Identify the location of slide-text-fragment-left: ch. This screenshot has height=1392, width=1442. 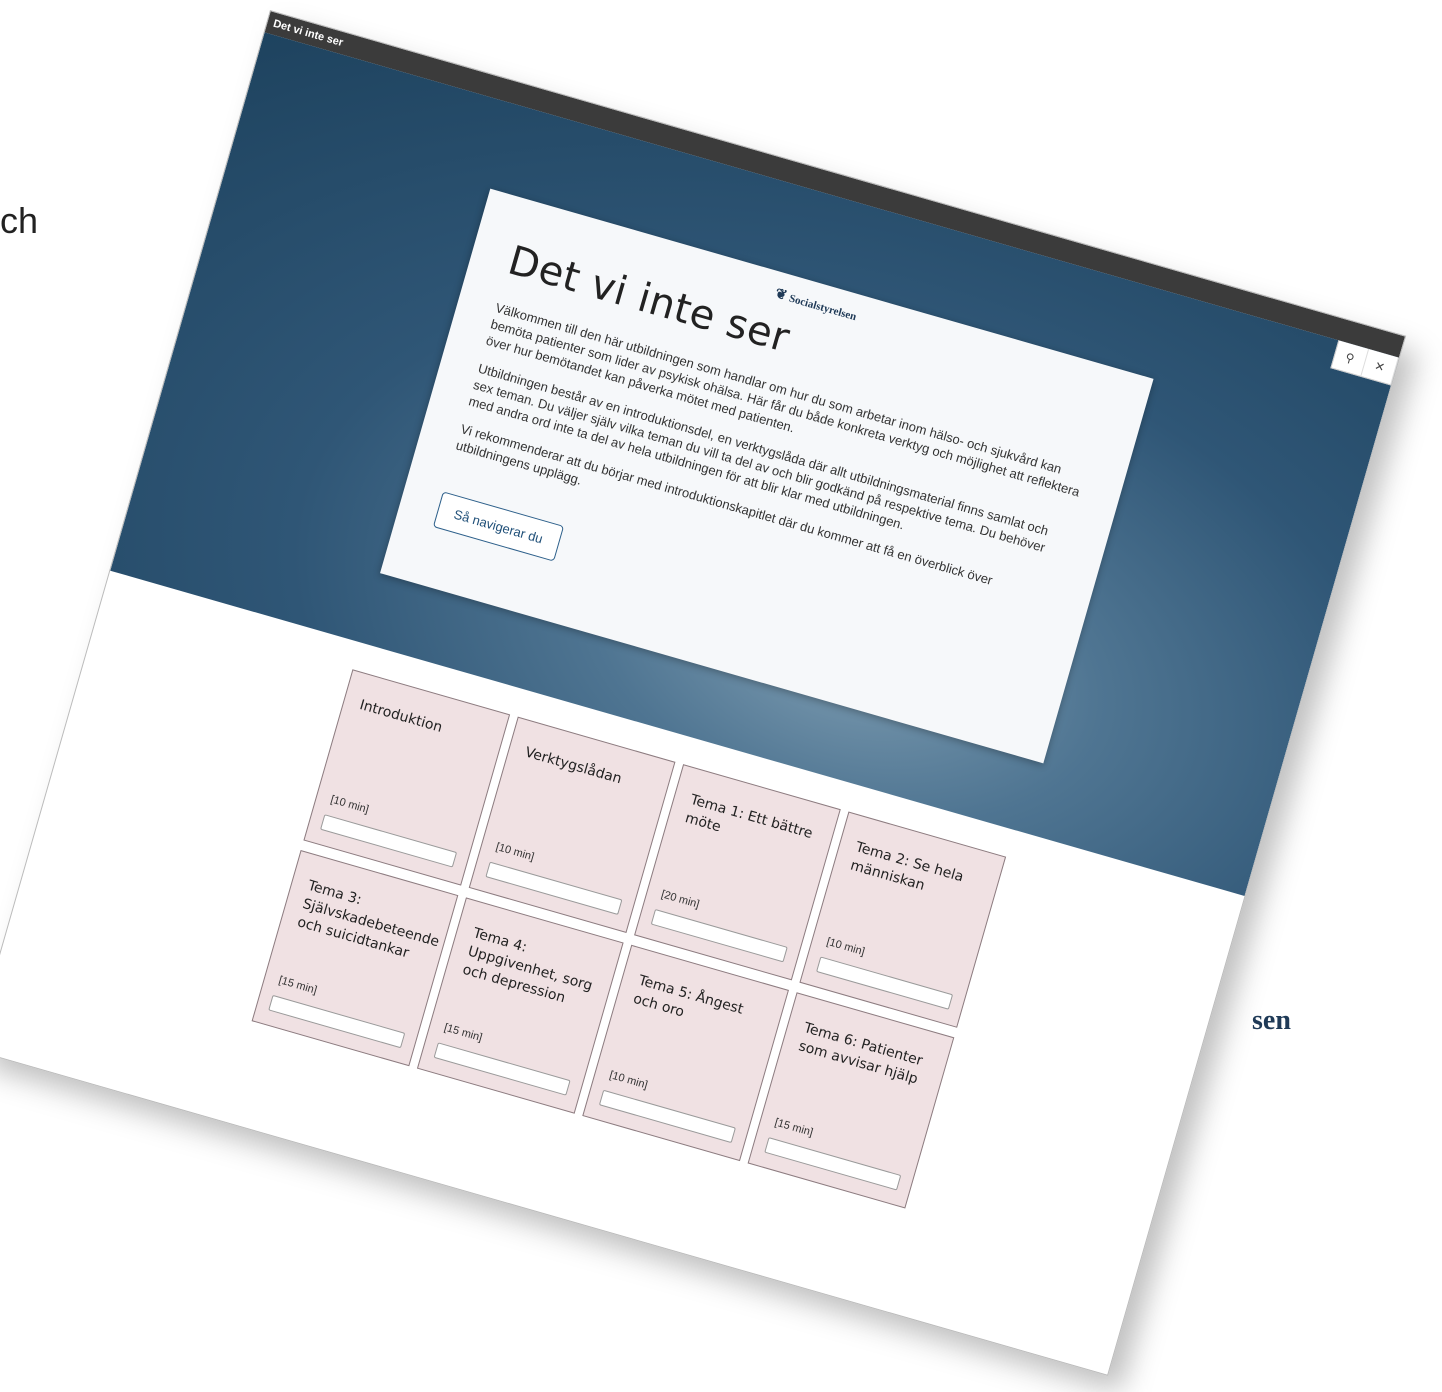
(19, 220).